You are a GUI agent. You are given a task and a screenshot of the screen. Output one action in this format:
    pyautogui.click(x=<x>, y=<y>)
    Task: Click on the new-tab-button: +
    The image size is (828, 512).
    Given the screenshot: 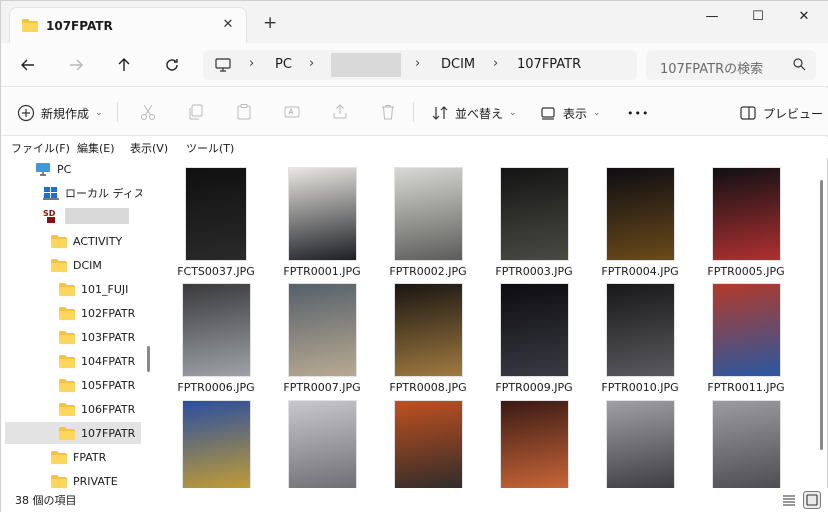 What is the action you would take?
    pyautogui.click(x=270, y=23)
    